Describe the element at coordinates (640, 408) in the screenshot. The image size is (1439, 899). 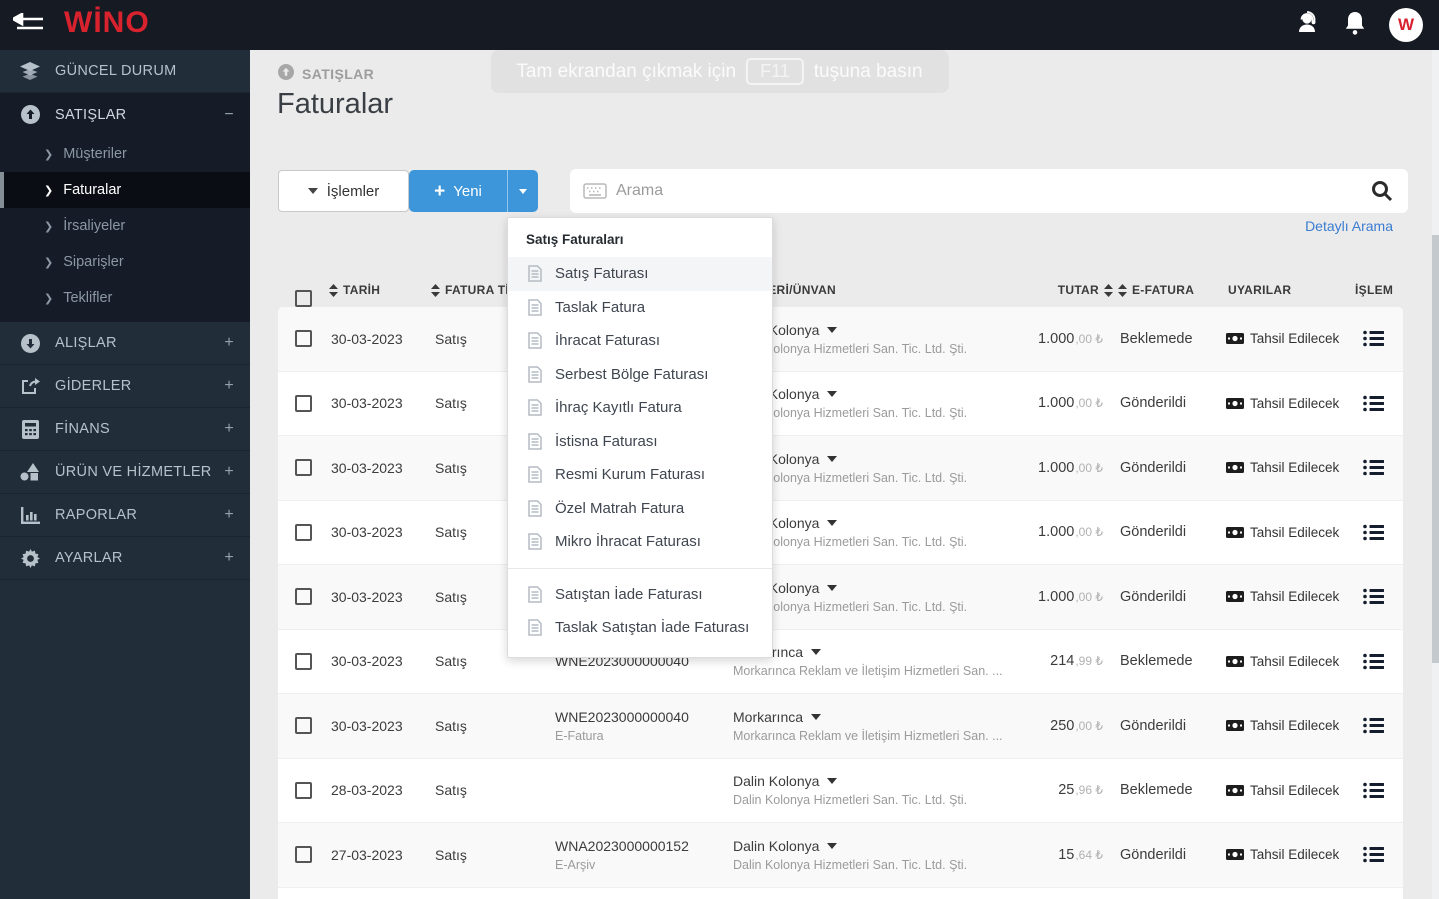
I see `dropdown-menu-item: İhraç Kayıtlı Fatura` at that location.